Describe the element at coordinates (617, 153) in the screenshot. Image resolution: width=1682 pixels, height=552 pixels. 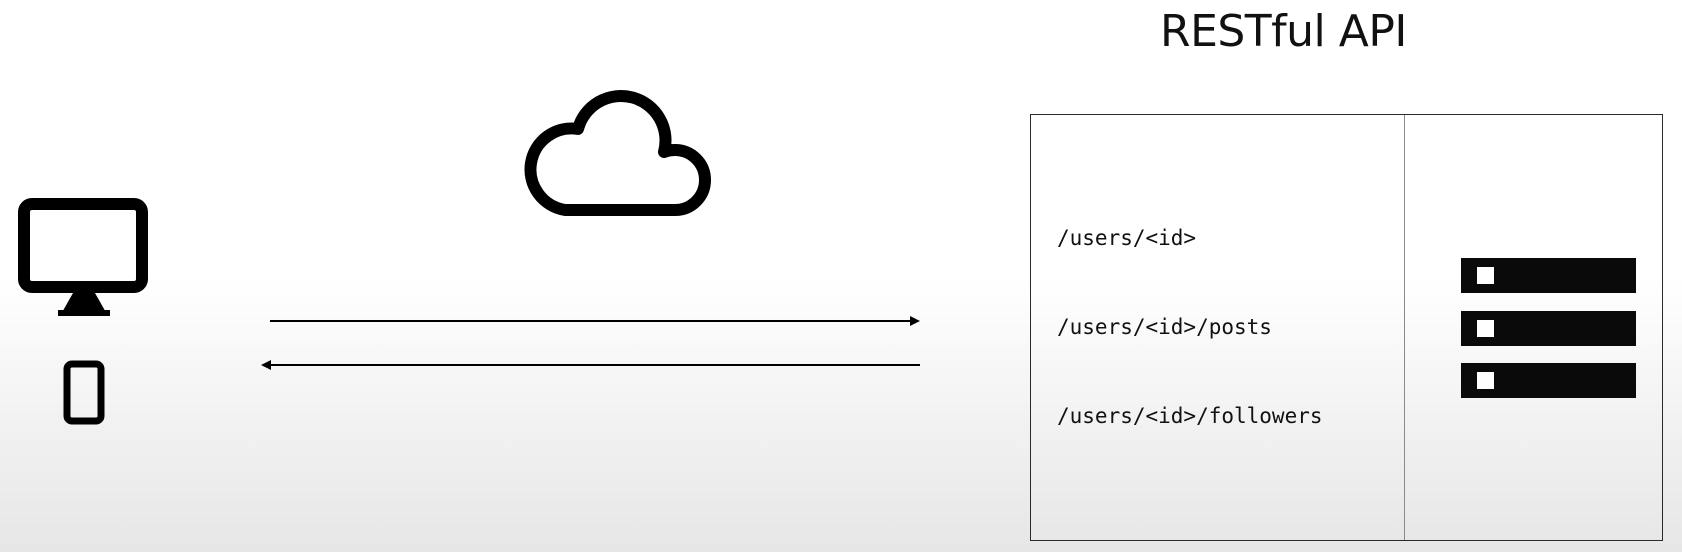
I see `cloud-icon` at that location.